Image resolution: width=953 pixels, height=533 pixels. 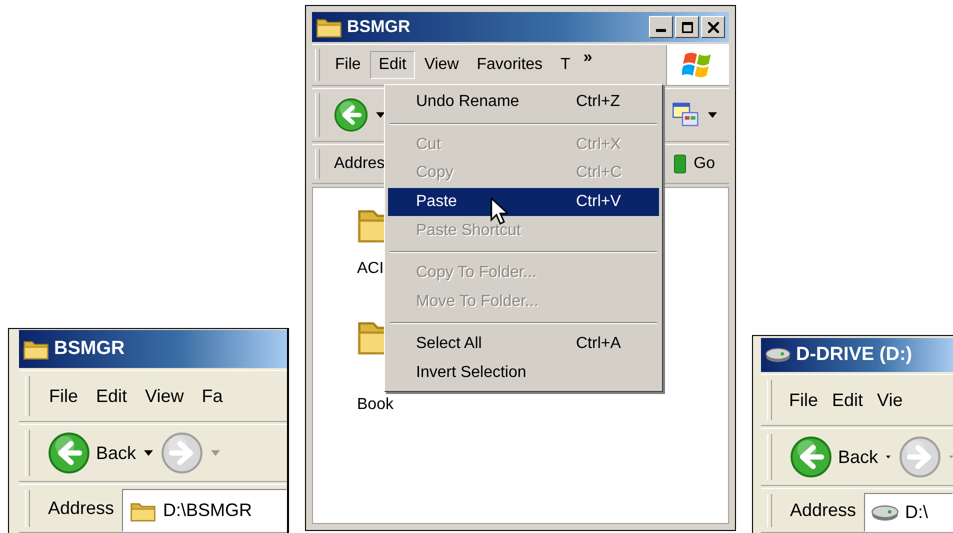 I want to click on minimize-icon, so click(x=661, y=30).